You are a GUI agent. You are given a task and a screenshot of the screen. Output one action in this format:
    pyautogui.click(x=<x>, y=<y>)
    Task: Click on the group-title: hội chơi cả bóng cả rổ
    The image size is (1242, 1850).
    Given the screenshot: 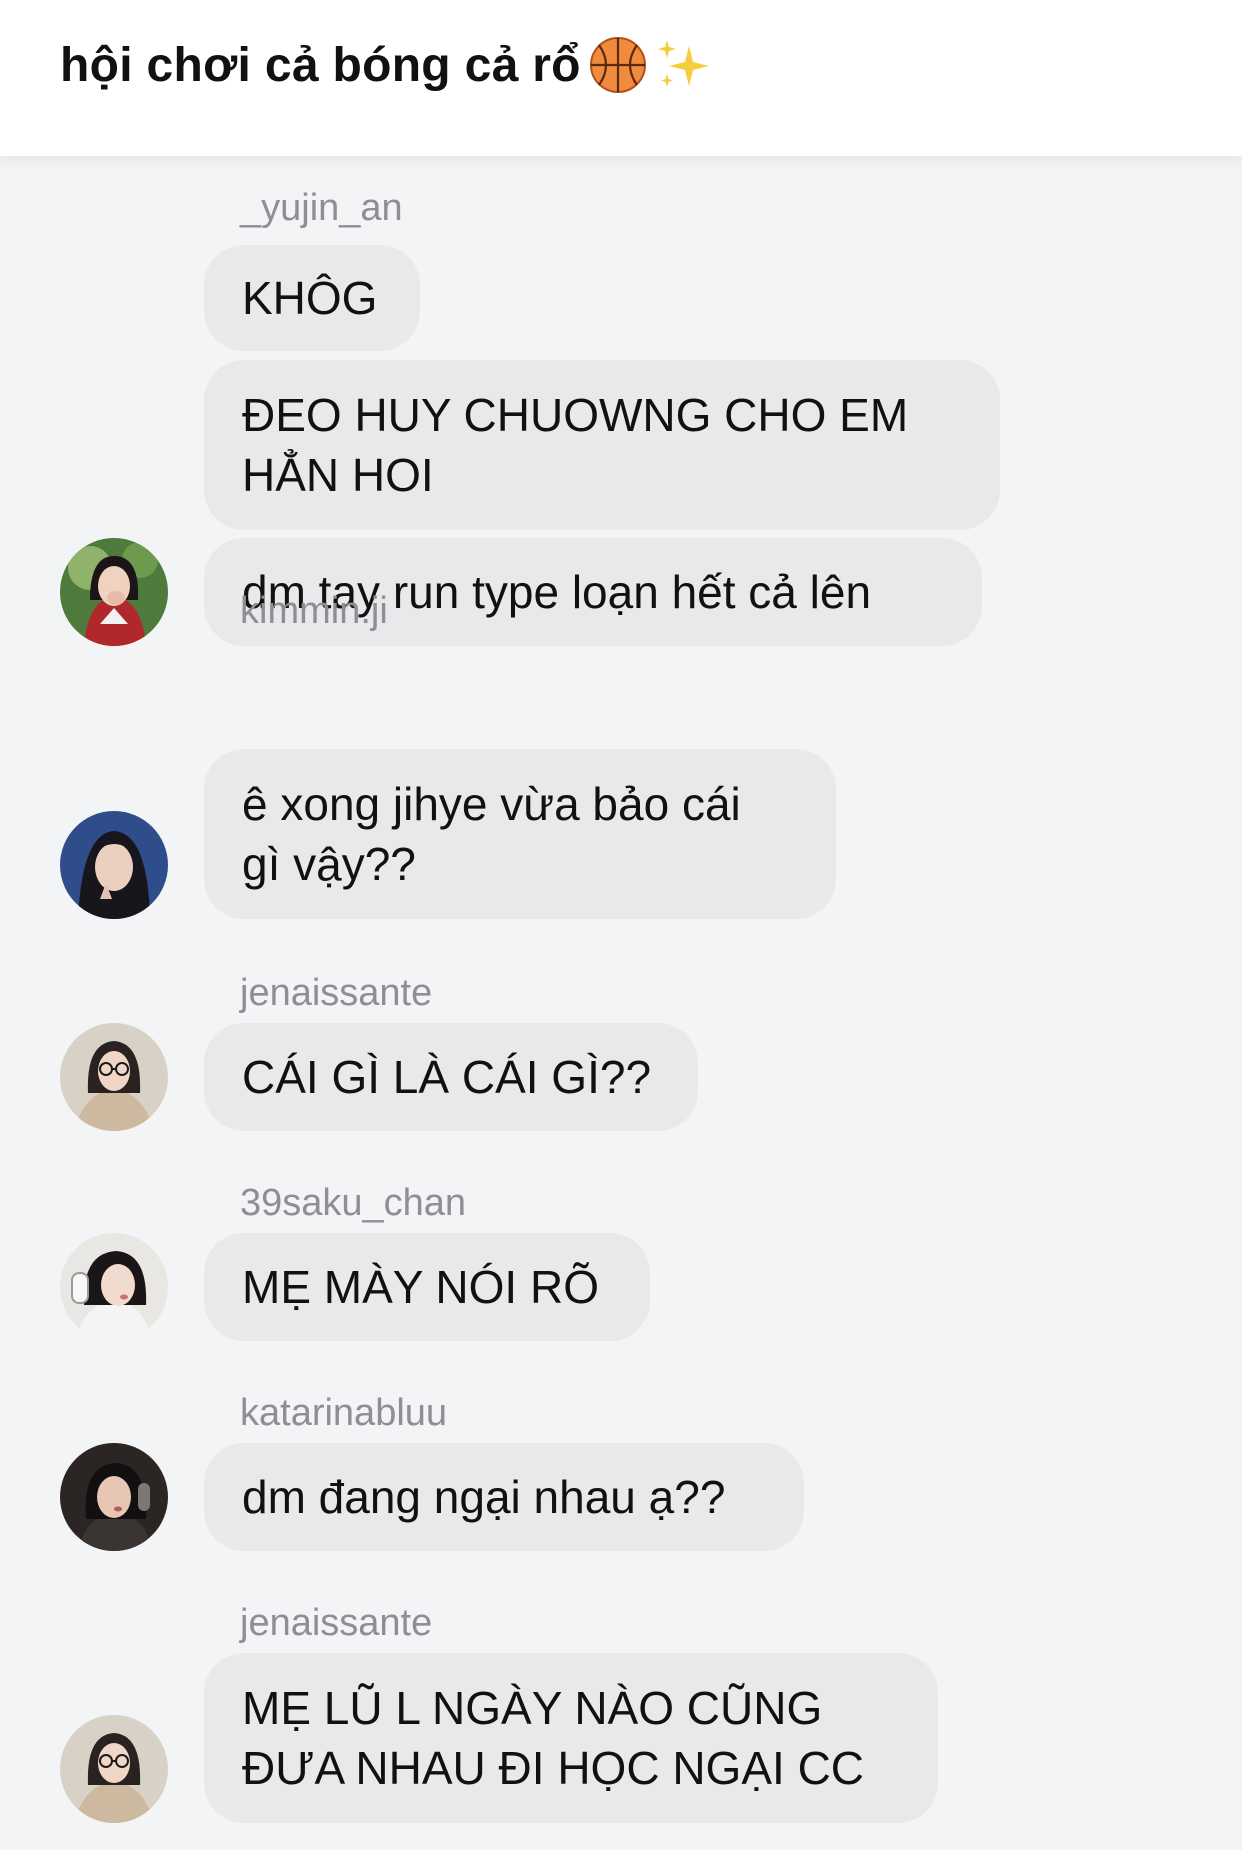 What is the action you would take?
    pyautogui.click(x=387, y=65)
    